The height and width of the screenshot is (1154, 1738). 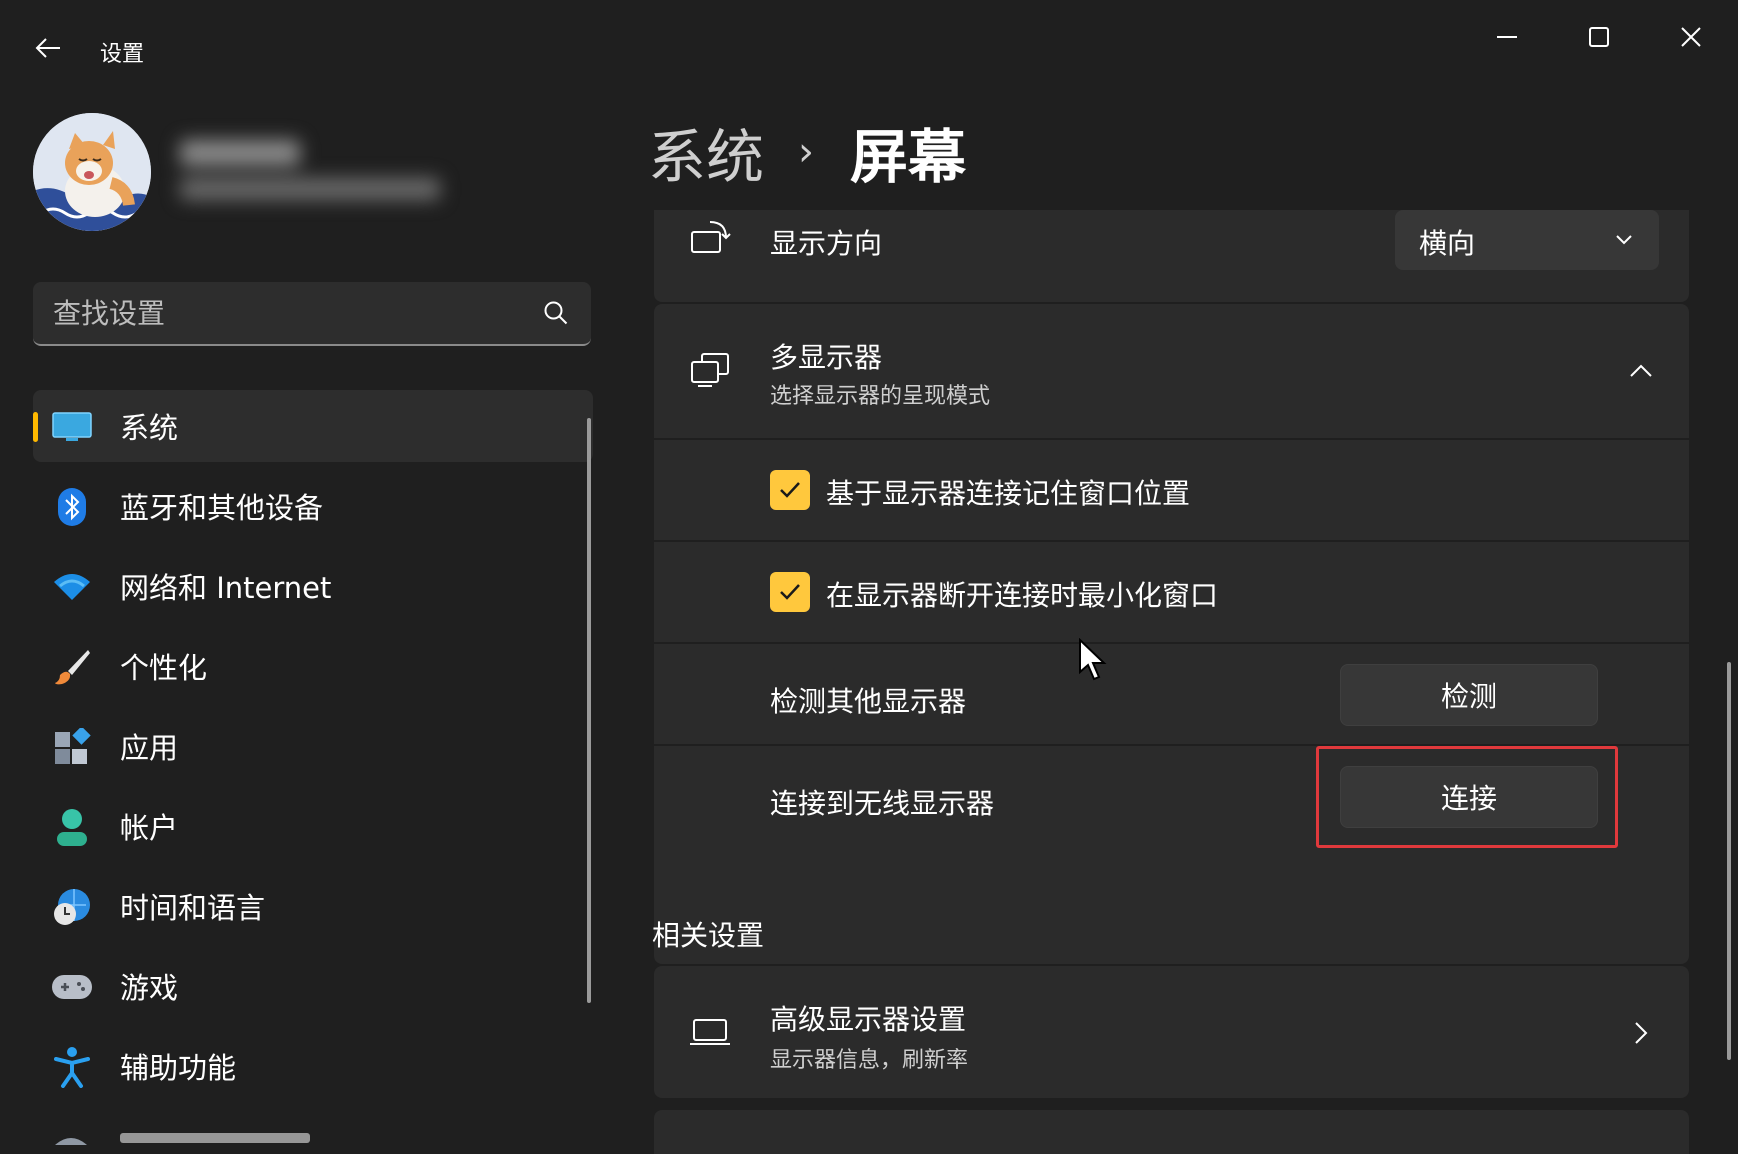 What do you see at coordinates (1729, 861) in the screenshot?
I see `content-scrollbar` at bounding box center [1729, 861].